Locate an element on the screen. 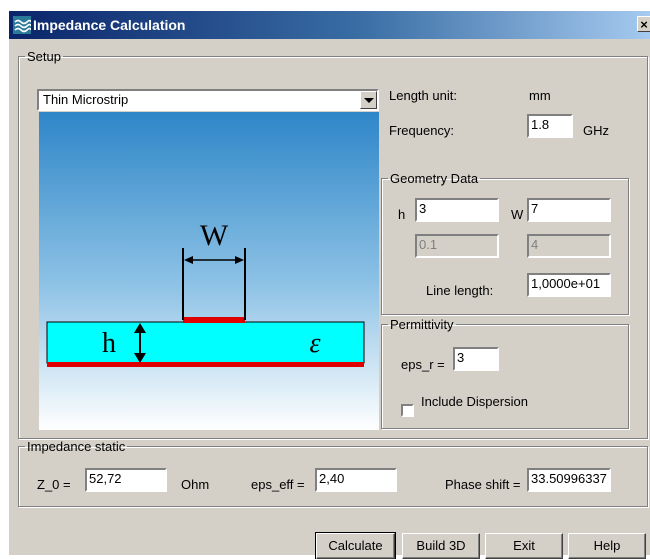 This screenshot has height=559, width=650. phase-shift-label: Phase shift = is located at coordinates (483, 484).